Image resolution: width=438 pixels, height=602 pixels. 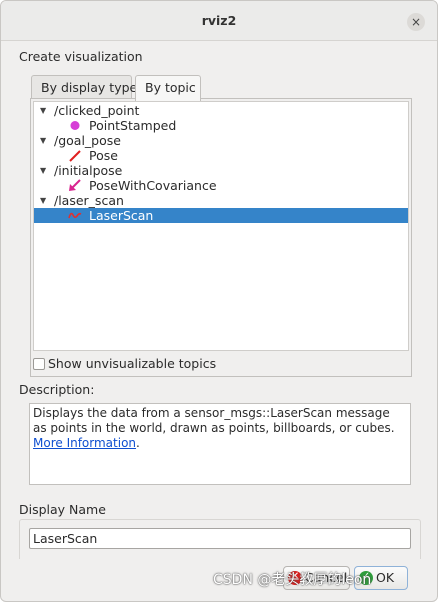 I want to click on tree-row-laser-scan-topic: ▼ /laser_scan, so click(x=221, y=200).